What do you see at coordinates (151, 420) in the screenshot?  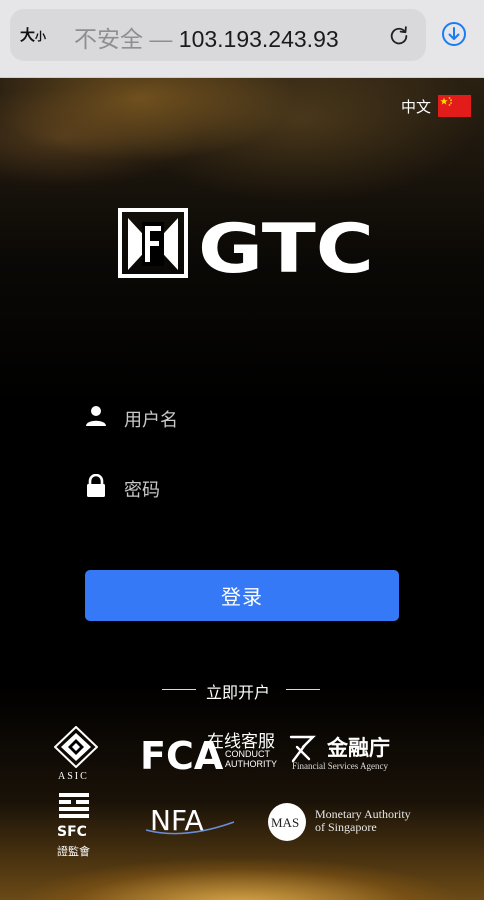 I see `username-placeholder: 用户名` at bounding box center [151, 420].